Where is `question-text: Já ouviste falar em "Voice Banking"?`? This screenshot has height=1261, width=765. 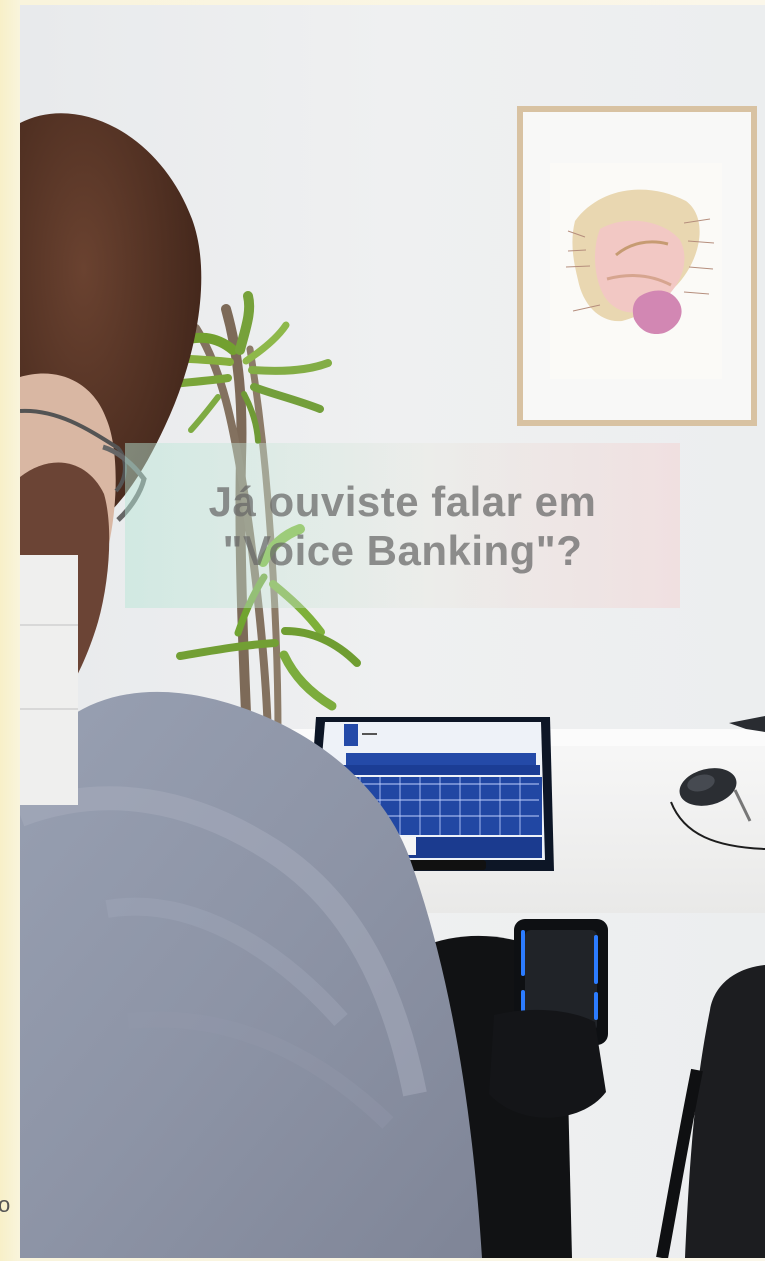 question-text: Já ouviste falar em "Voice Banking"? is located at coordinates (403, 526).